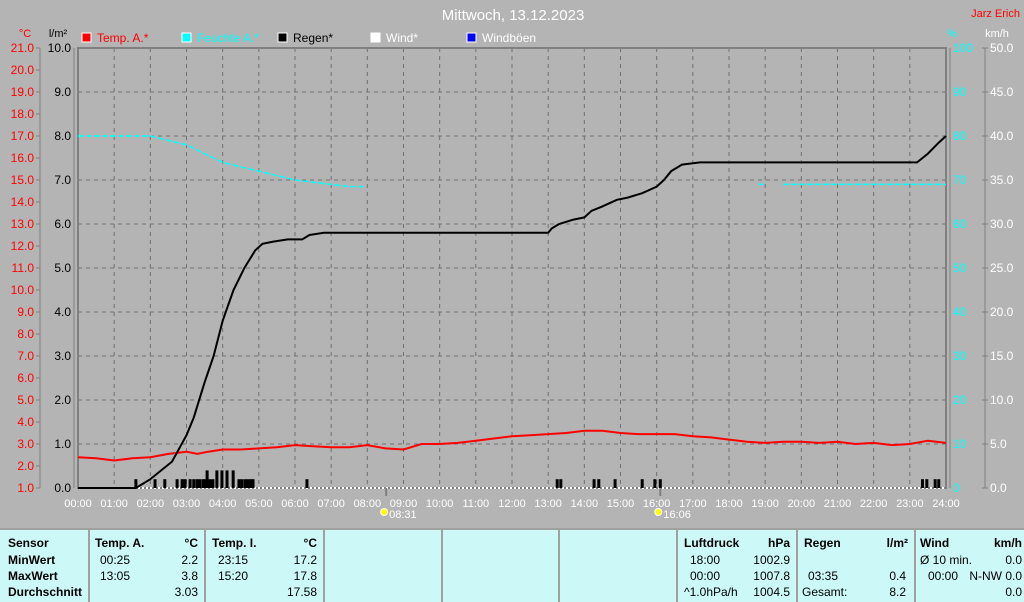 This screenshot has width=1024, height=602. Describe the element at coordinates (123, 38) in the screenshot. I see `legend-label: Temp. A.*` at that location.